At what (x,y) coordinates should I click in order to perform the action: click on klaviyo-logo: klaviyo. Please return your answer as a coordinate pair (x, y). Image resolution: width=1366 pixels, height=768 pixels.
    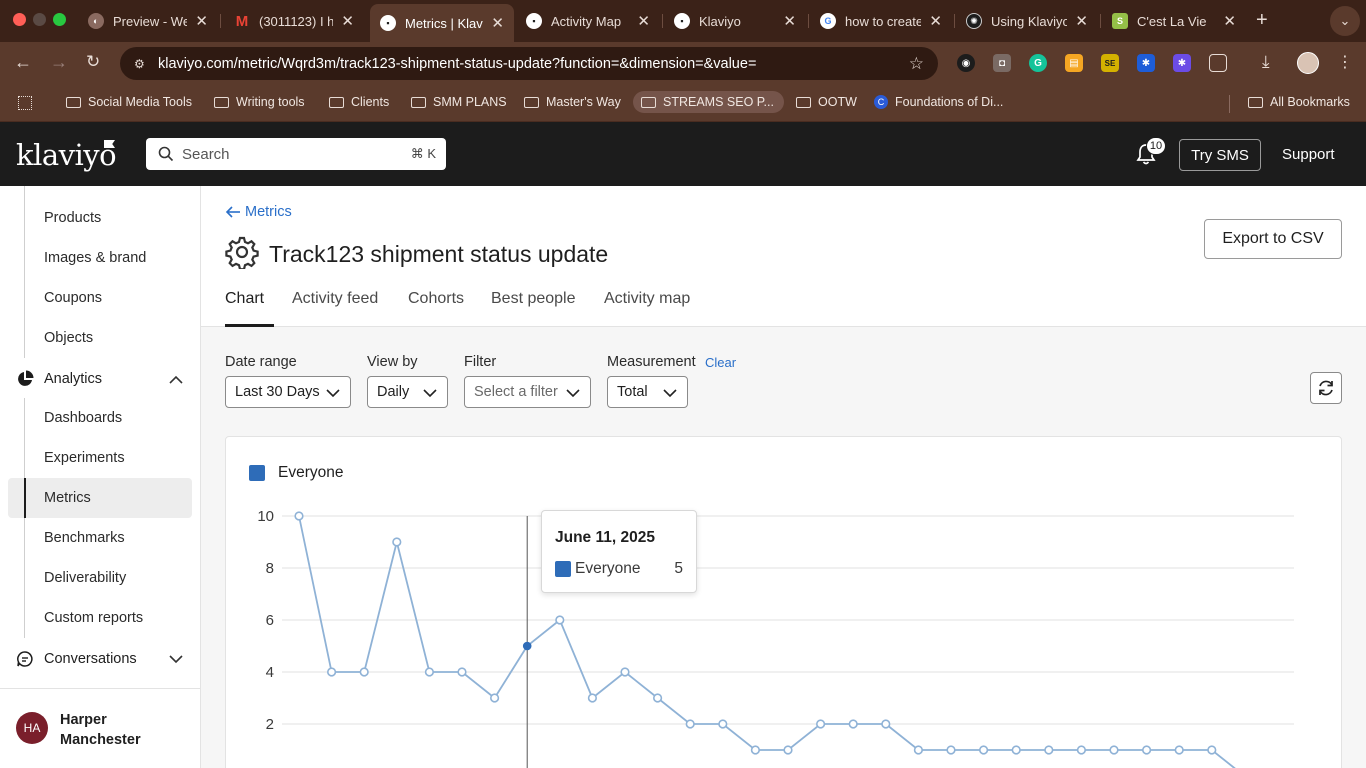
    Looking at the image, I should click on (66, 155).